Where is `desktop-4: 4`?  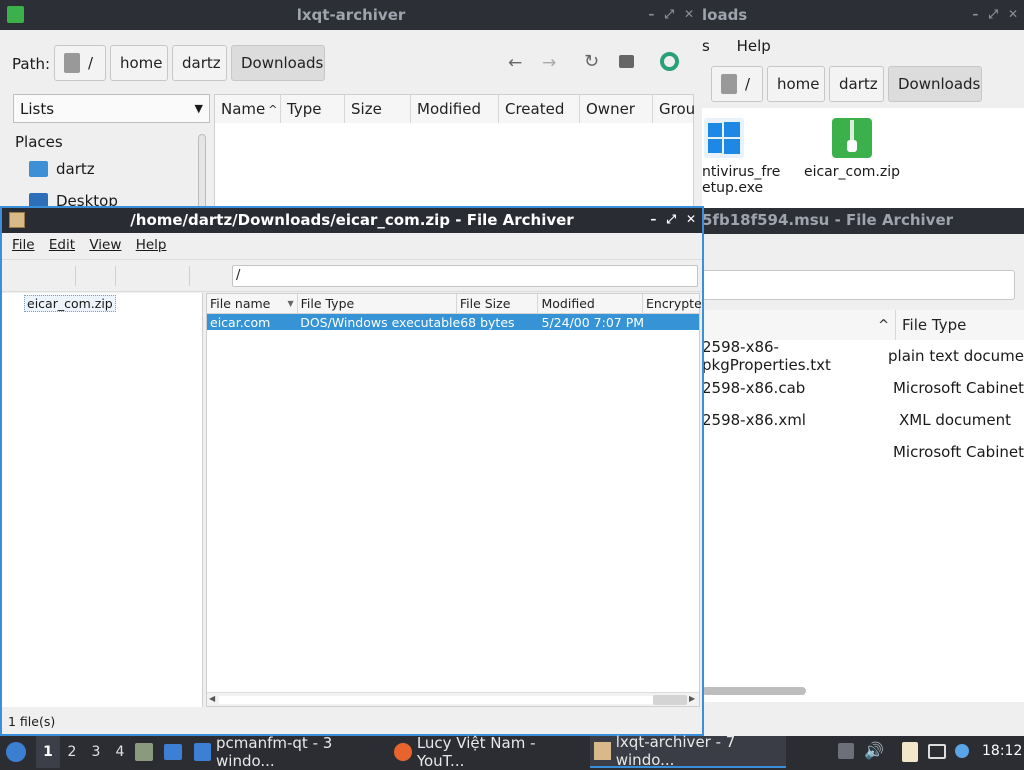 desktop-4: 4 is located at coordinates (120, 752).